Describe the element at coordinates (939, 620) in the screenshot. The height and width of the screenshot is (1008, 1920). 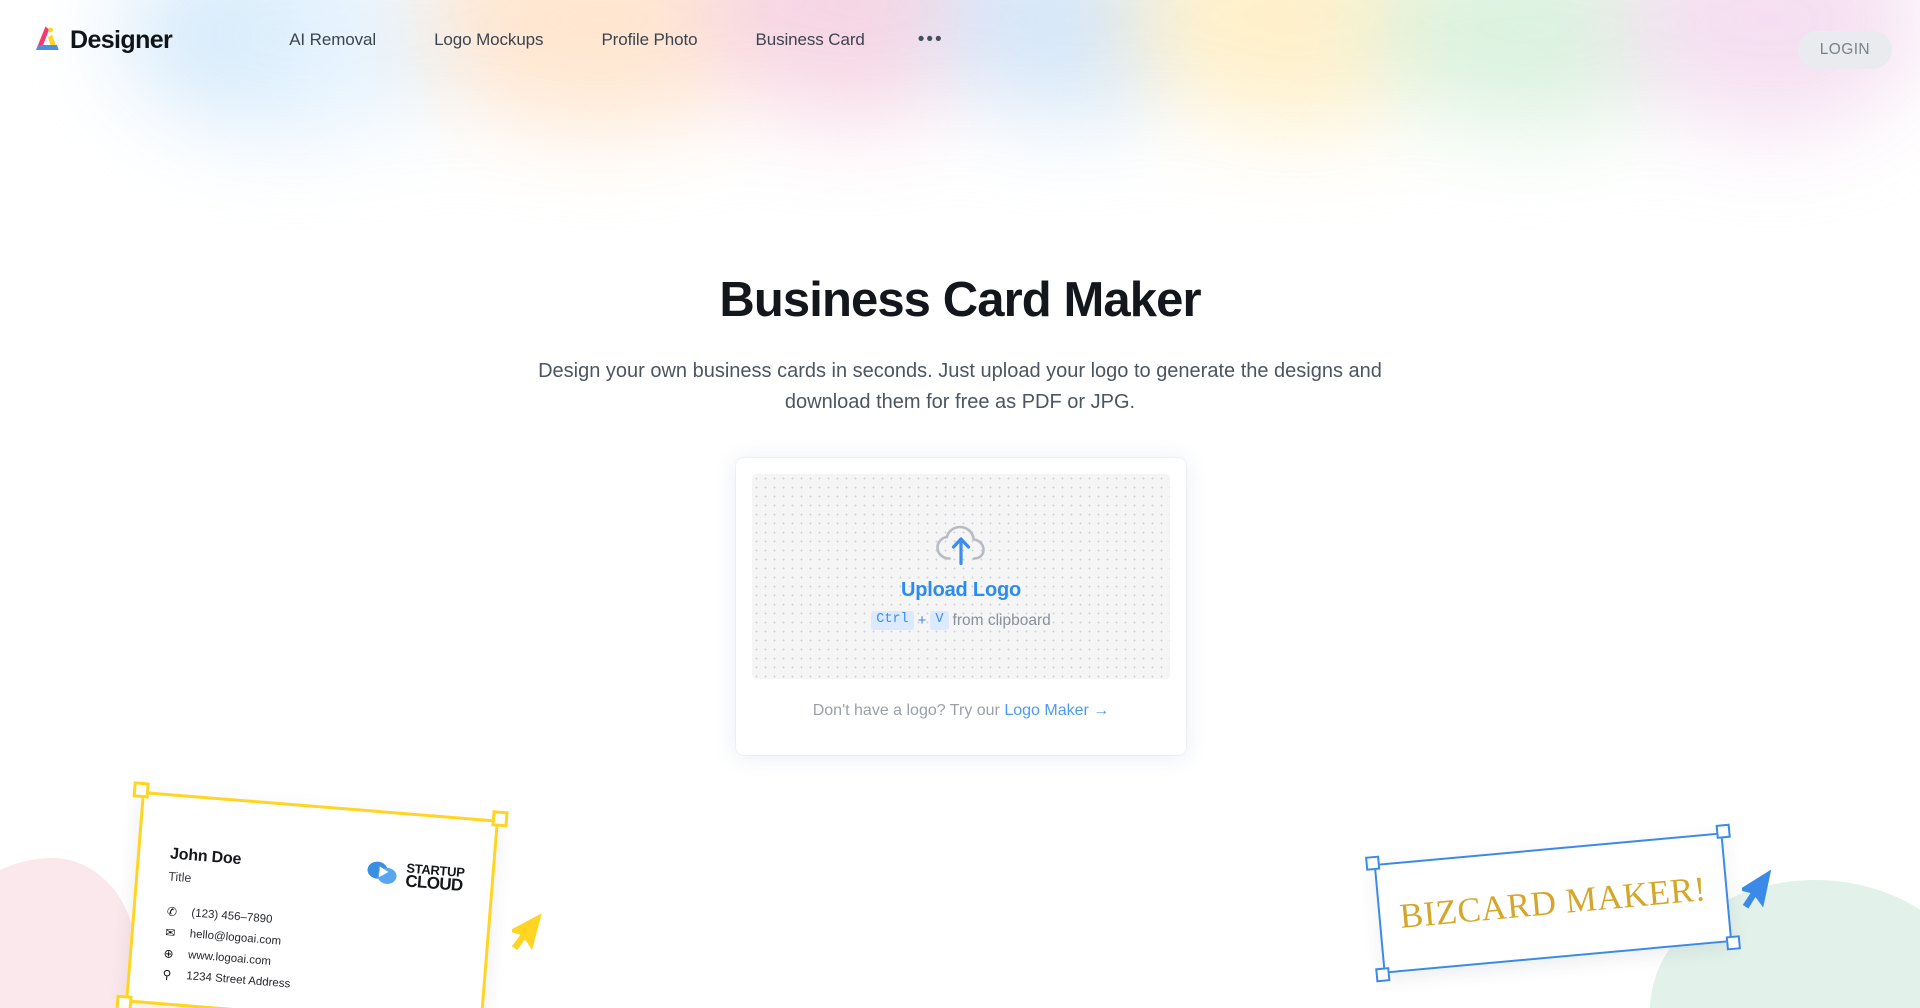
I see `kbd-v: V` at that location.